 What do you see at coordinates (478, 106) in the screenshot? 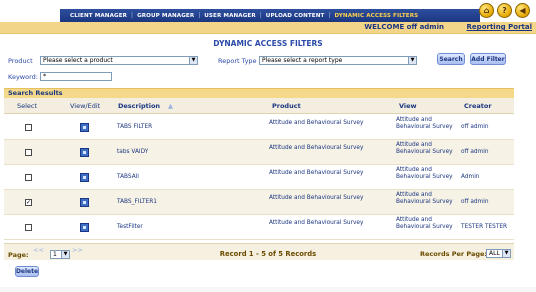
I see `column-creator: Creator` at bounding box center [478, 106].